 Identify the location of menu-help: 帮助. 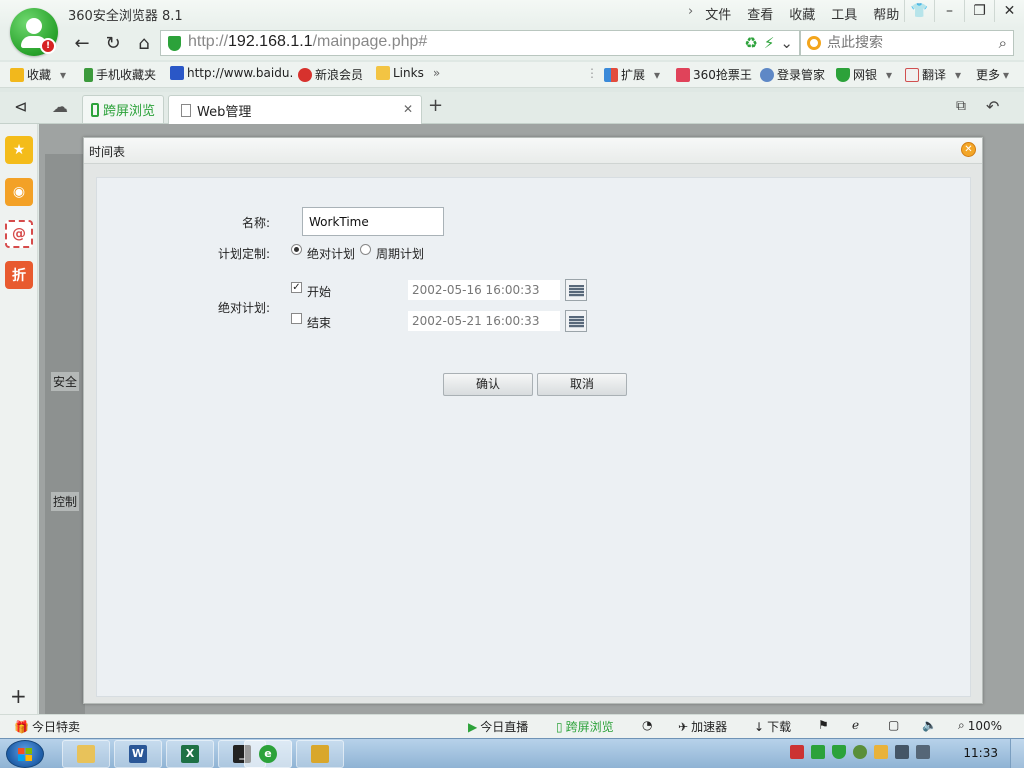
(886, 13).